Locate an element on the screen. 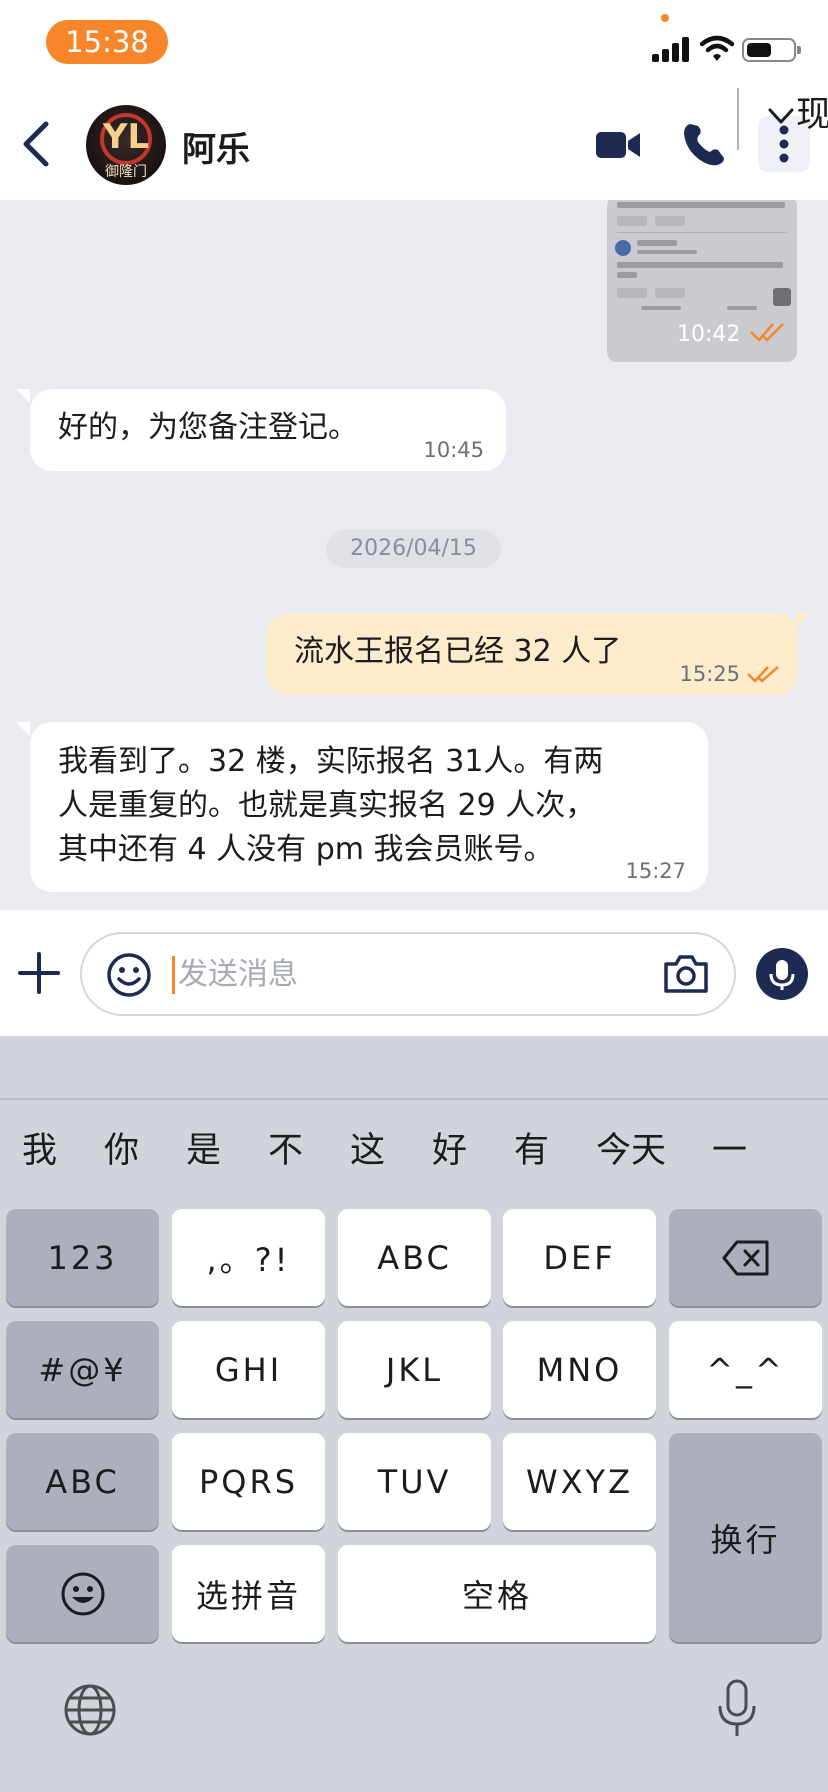  date-separator: 2026/04/15 is located at coordinates (413, 549).